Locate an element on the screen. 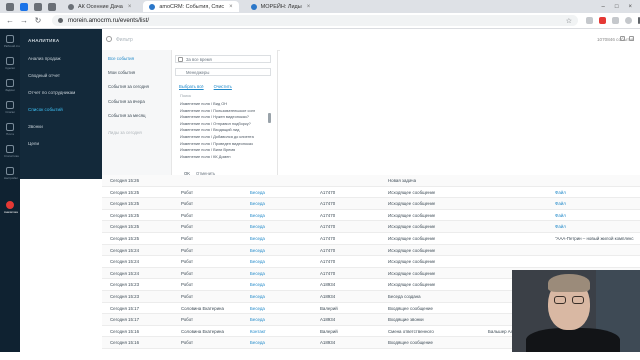 The width and height of the screenshot is (640, 360). stats-icon is located at coordinates (10, 149).